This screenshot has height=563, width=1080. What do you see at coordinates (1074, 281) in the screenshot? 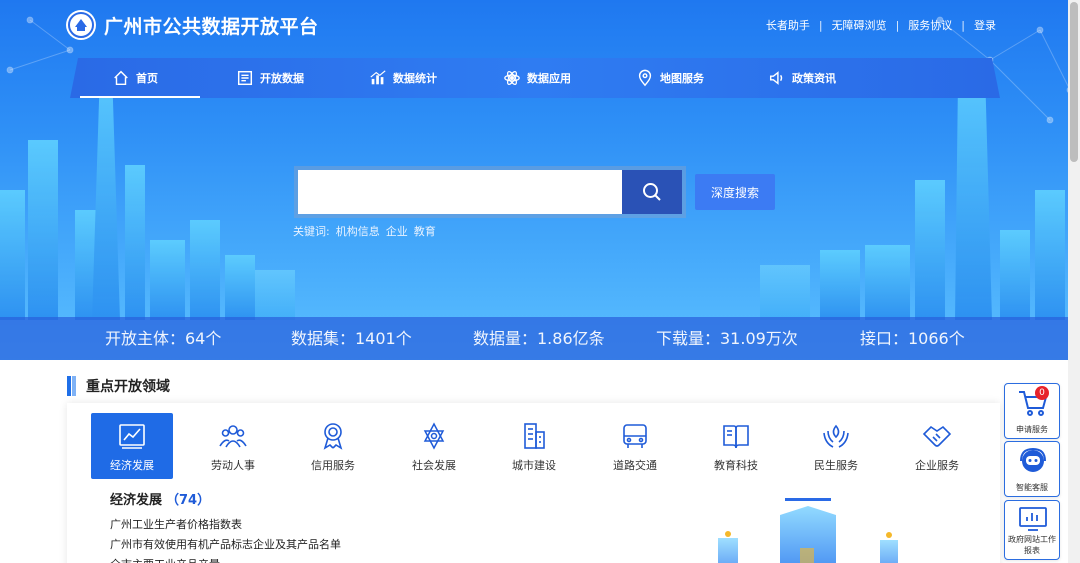
I see `page-scrollbar` at bounding box center [1074, 281].